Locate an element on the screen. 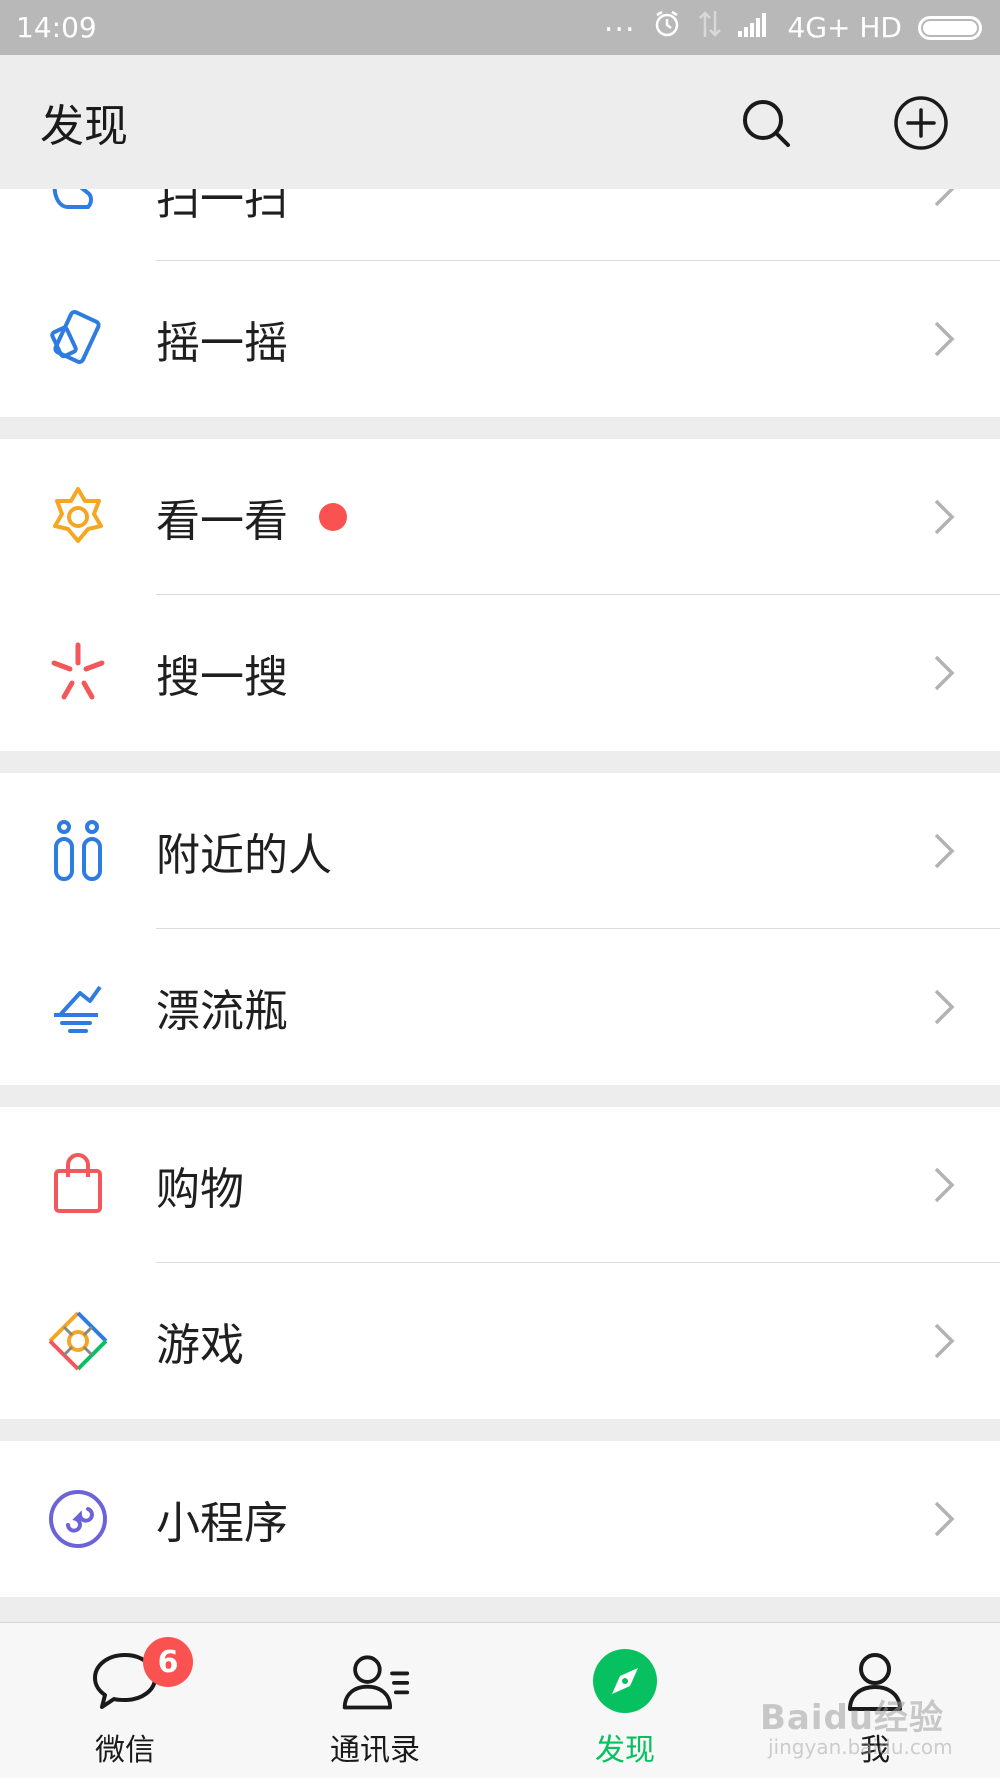 This screenshot has width=1000, height=1778. people-nearby-icon is located at coordinates (78, 851).